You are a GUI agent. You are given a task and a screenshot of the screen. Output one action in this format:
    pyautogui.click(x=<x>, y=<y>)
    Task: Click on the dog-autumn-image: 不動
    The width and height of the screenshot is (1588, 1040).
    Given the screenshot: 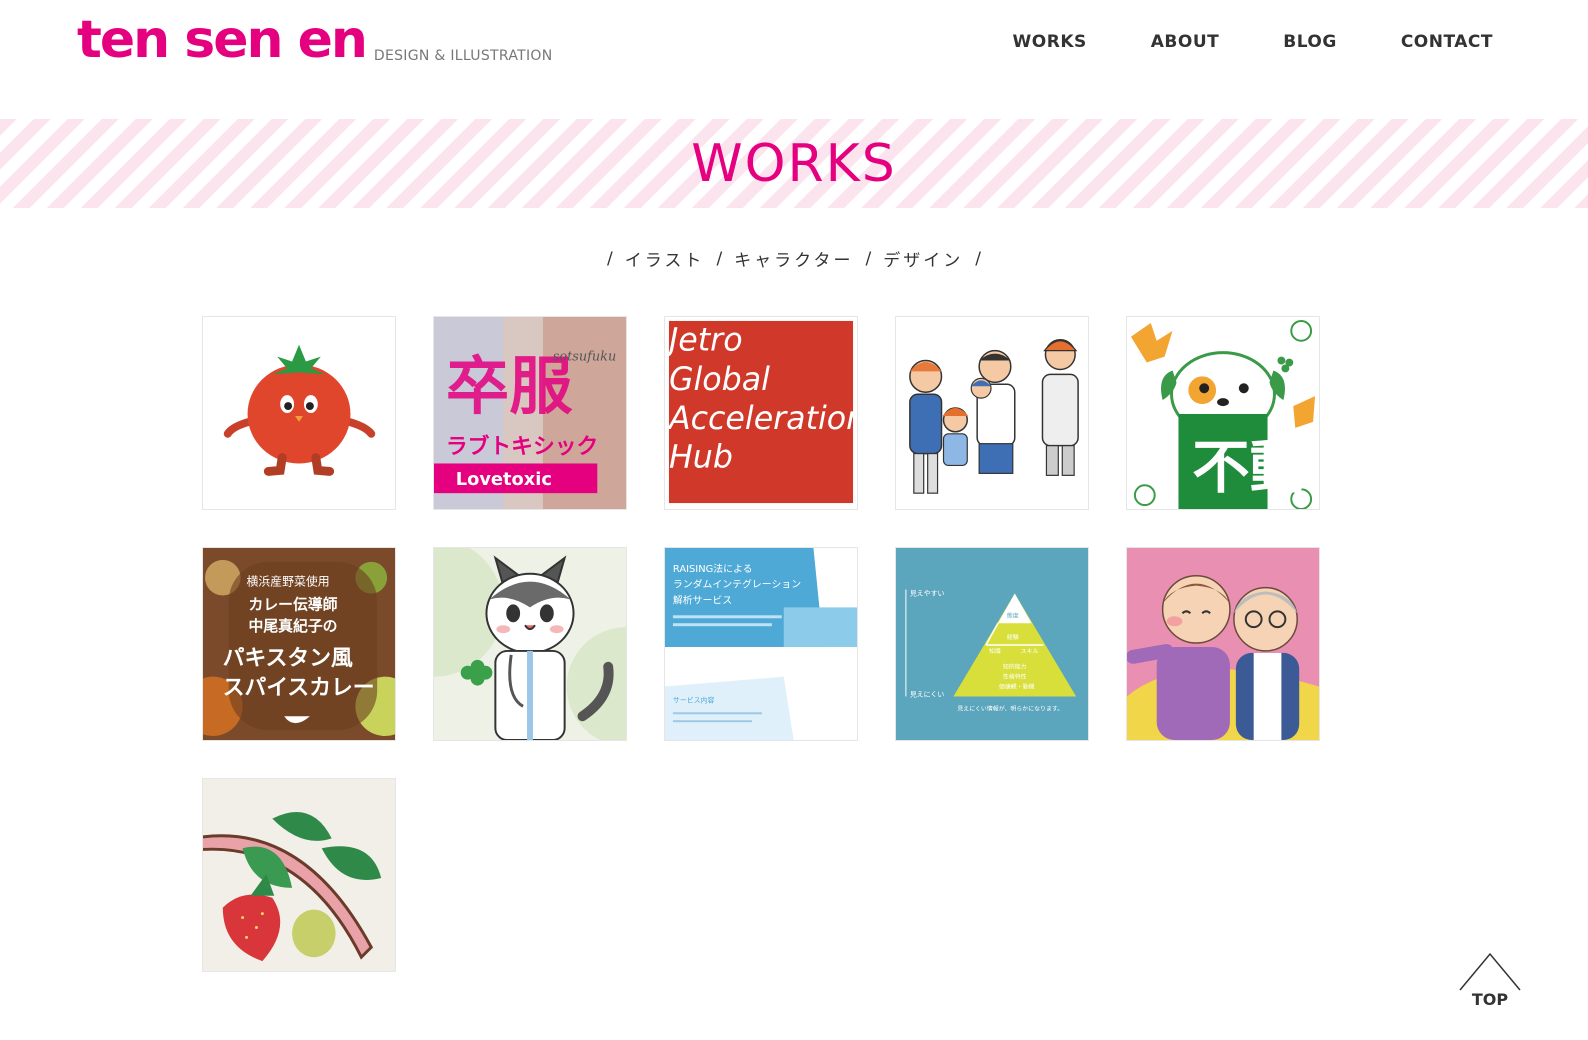 What is the action you would take?
    pyautogui.click(x=1223, y=413)
    